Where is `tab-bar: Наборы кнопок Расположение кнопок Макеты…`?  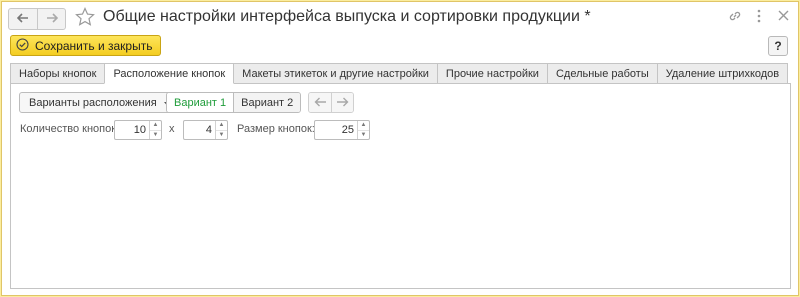 tab-bar: Наборы кнопок Расположение кнопок Макеты… is located at coordinates (399, 73).